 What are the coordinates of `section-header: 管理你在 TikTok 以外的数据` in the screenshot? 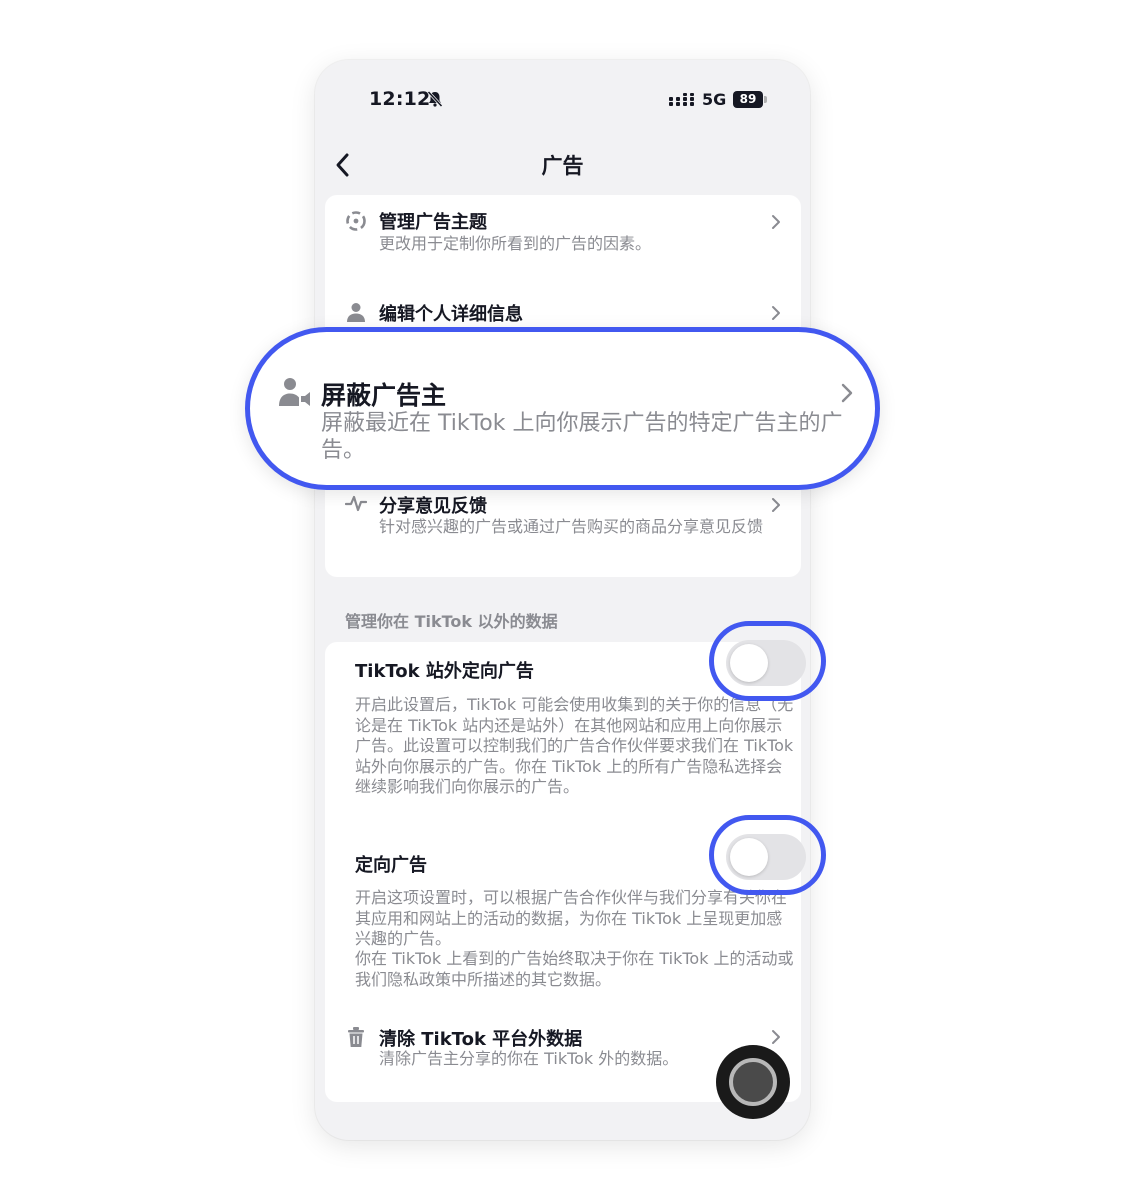 It's located at (451, 621).